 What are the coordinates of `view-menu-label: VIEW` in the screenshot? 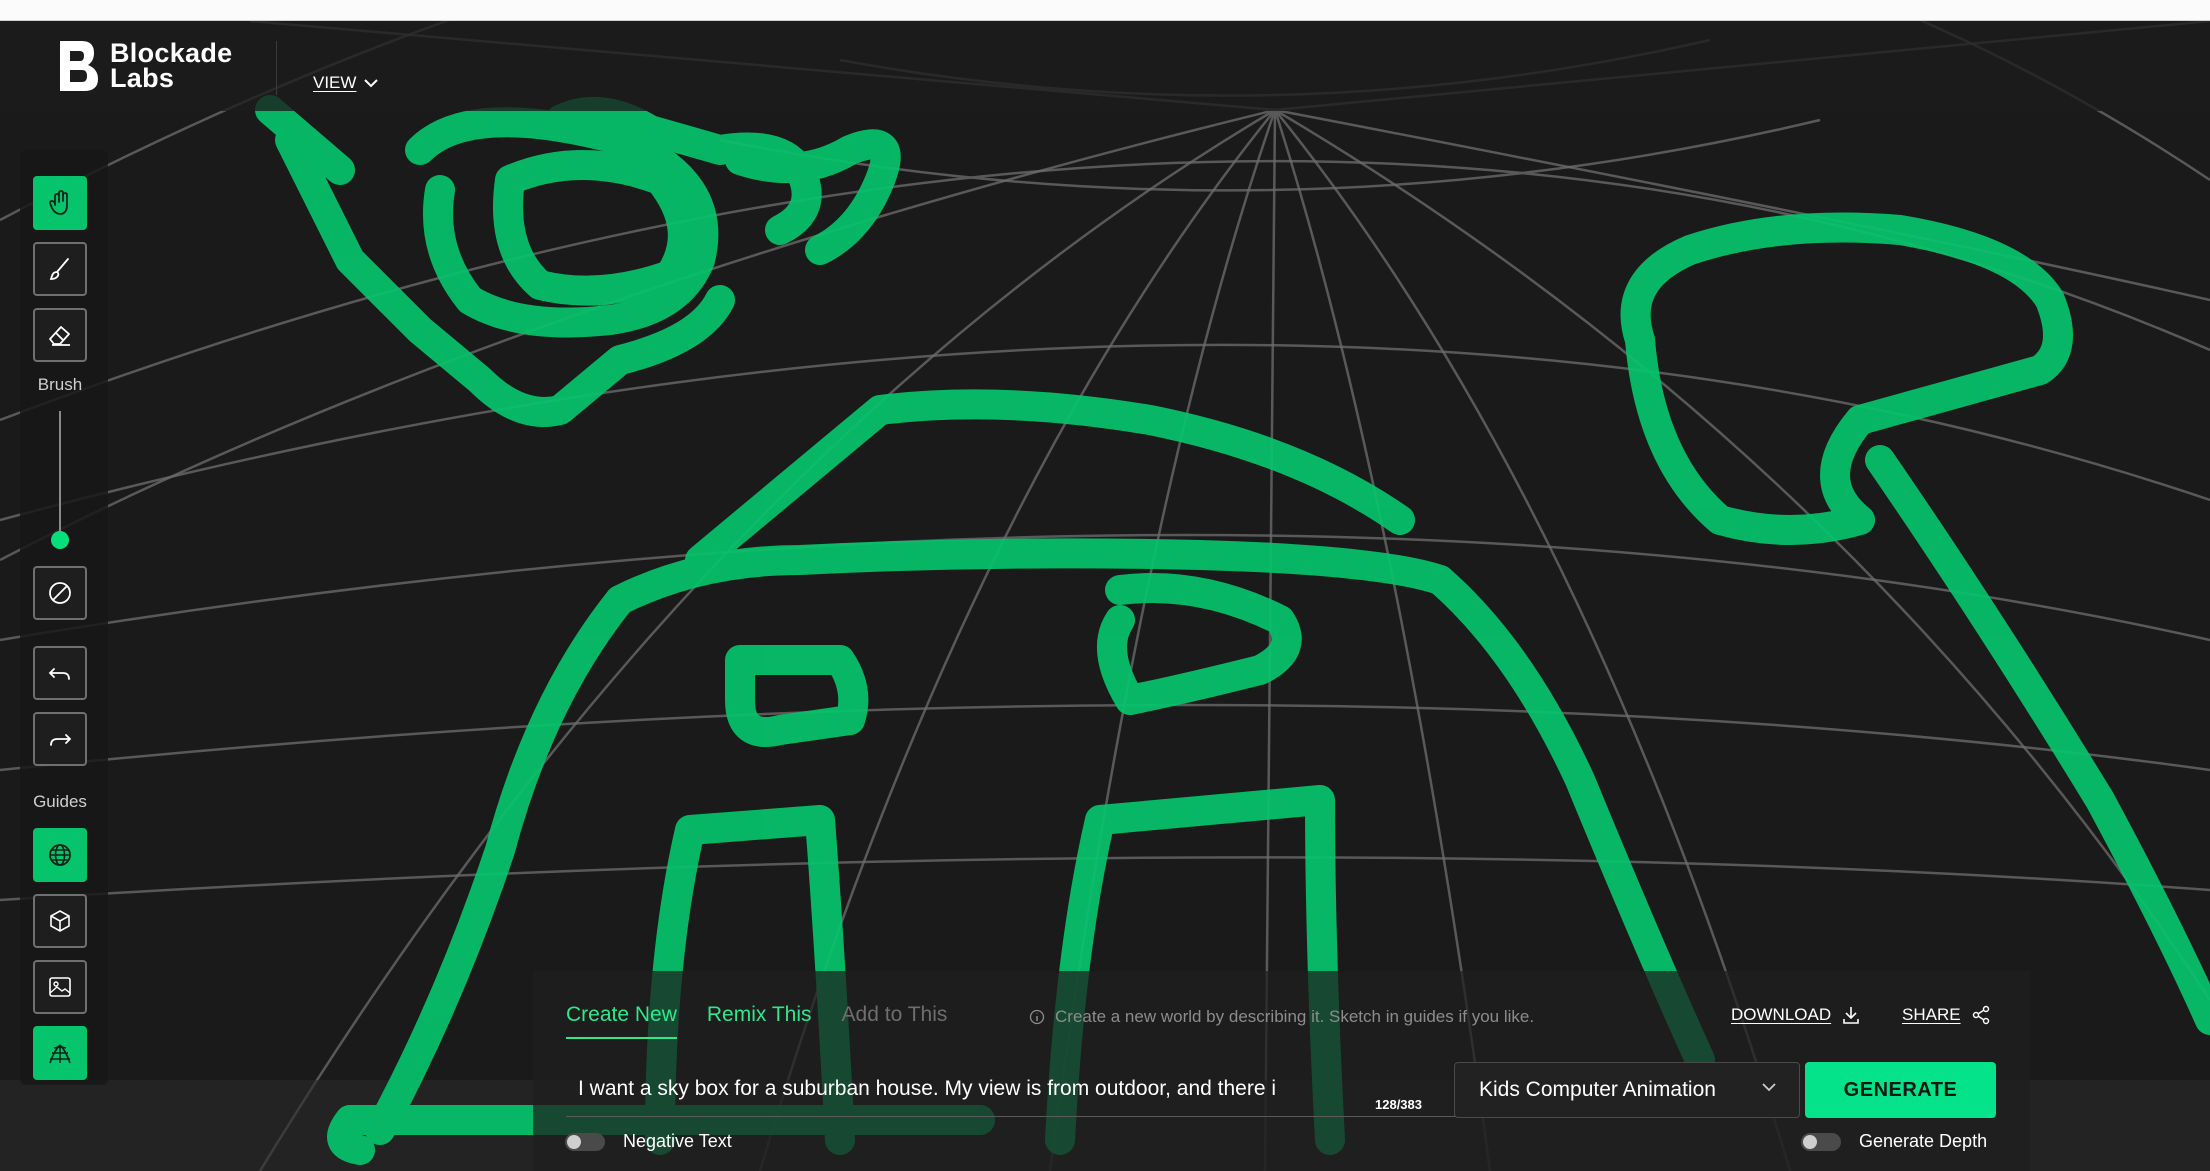 It's located at (335, 82).